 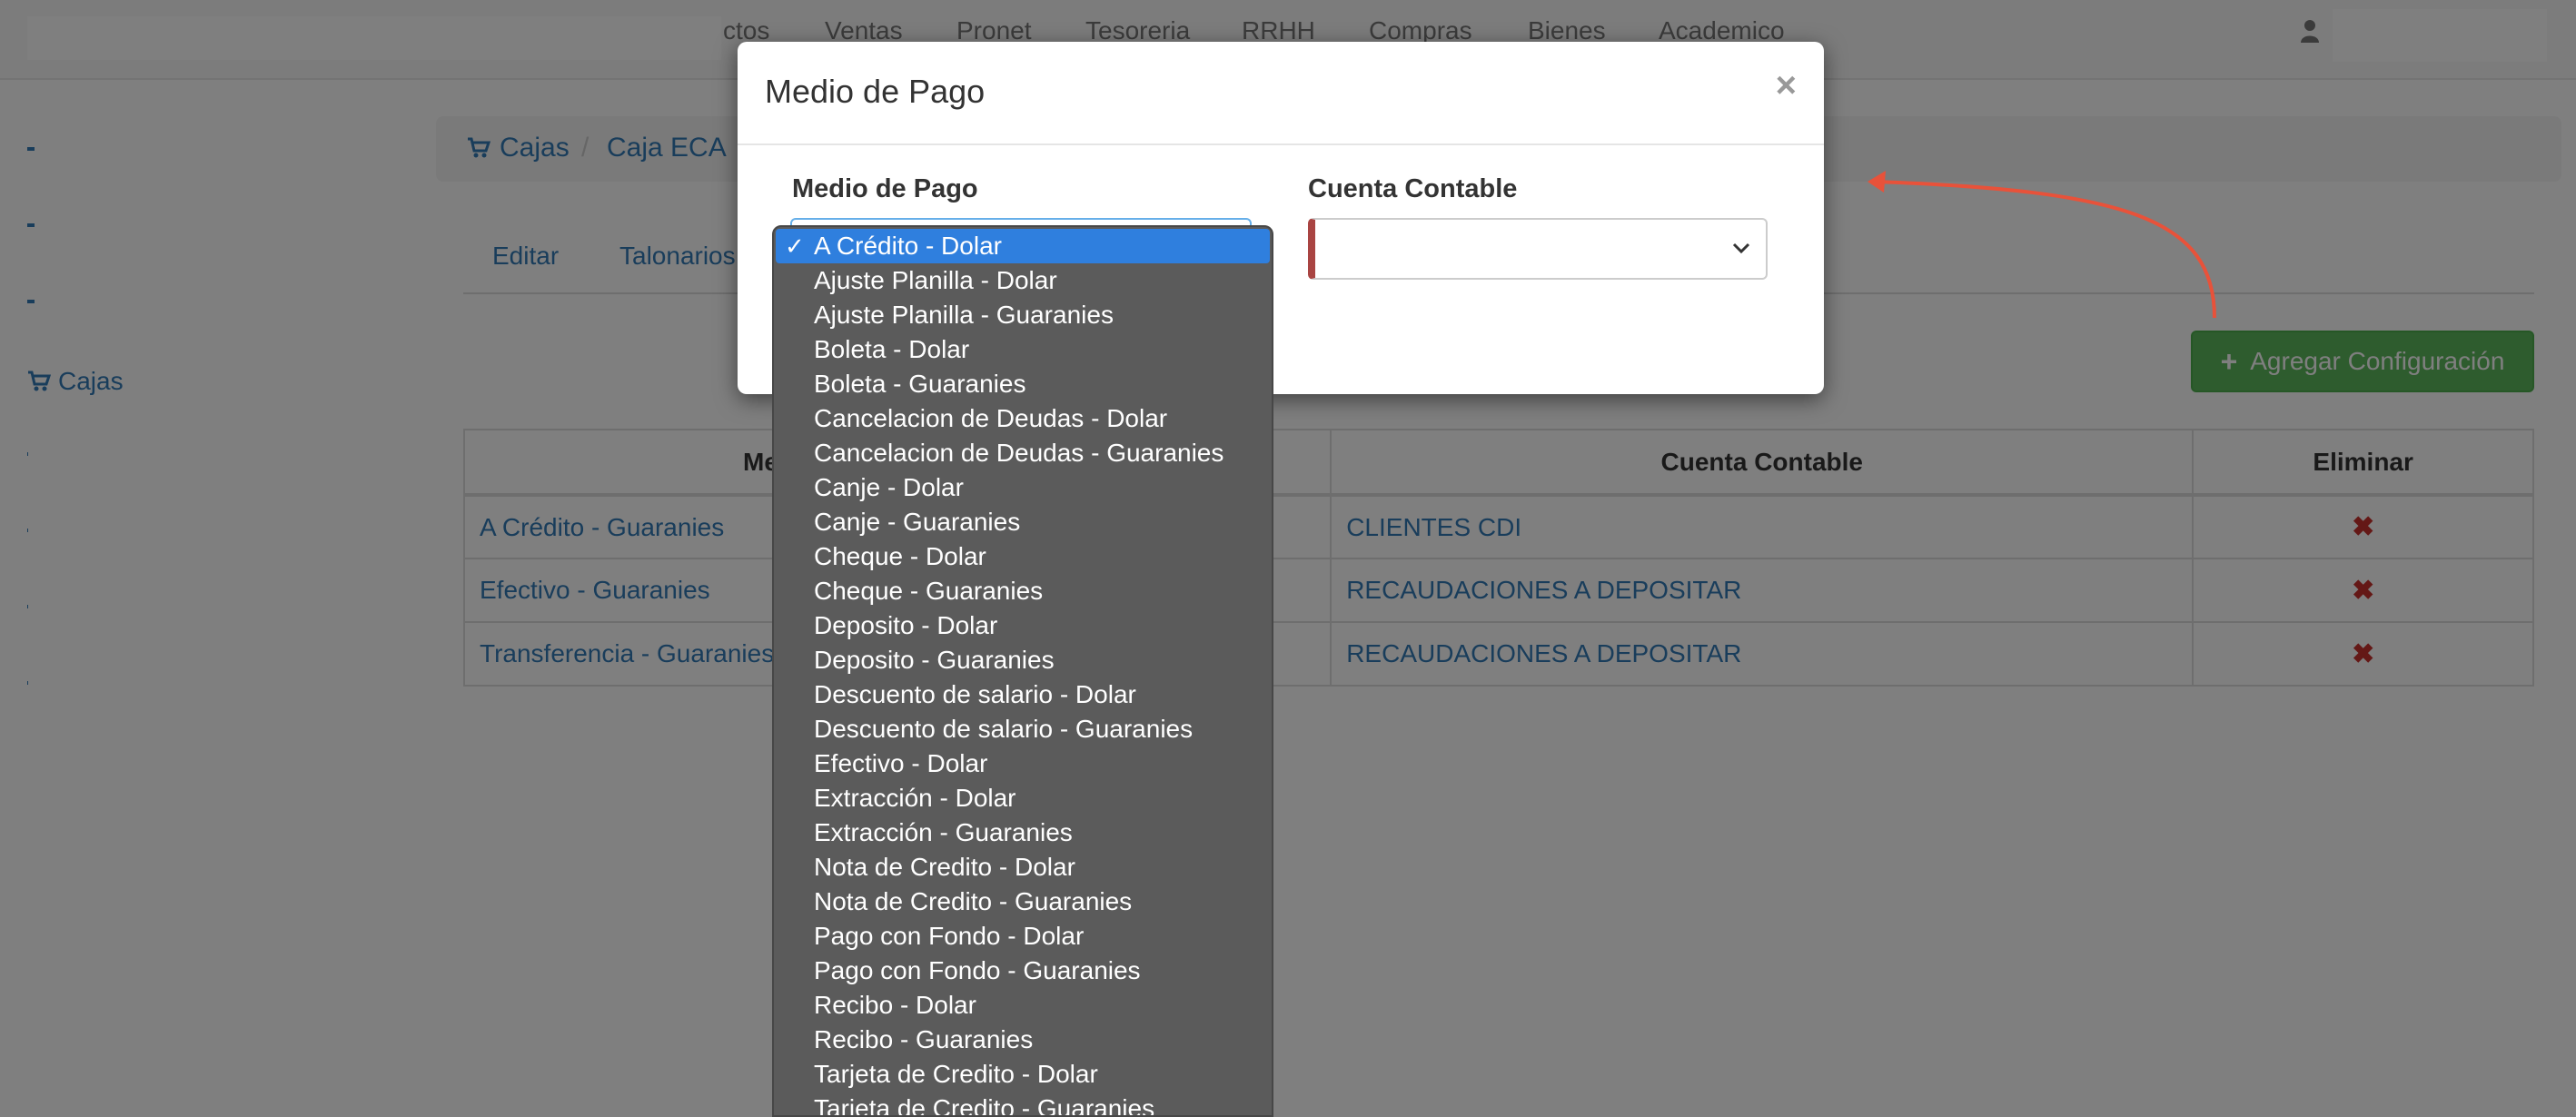 What do you see at coordinates (991, 418) in the screenshot?
I see `dropdown-option-label: Cancelacion de Deudas - Dolar` at bounding box center [991, 418].